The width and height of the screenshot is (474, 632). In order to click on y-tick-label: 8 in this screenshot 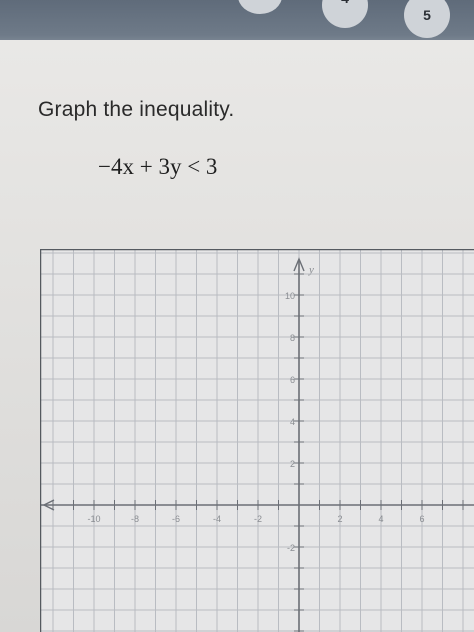, I will do `click(292, 338)`.